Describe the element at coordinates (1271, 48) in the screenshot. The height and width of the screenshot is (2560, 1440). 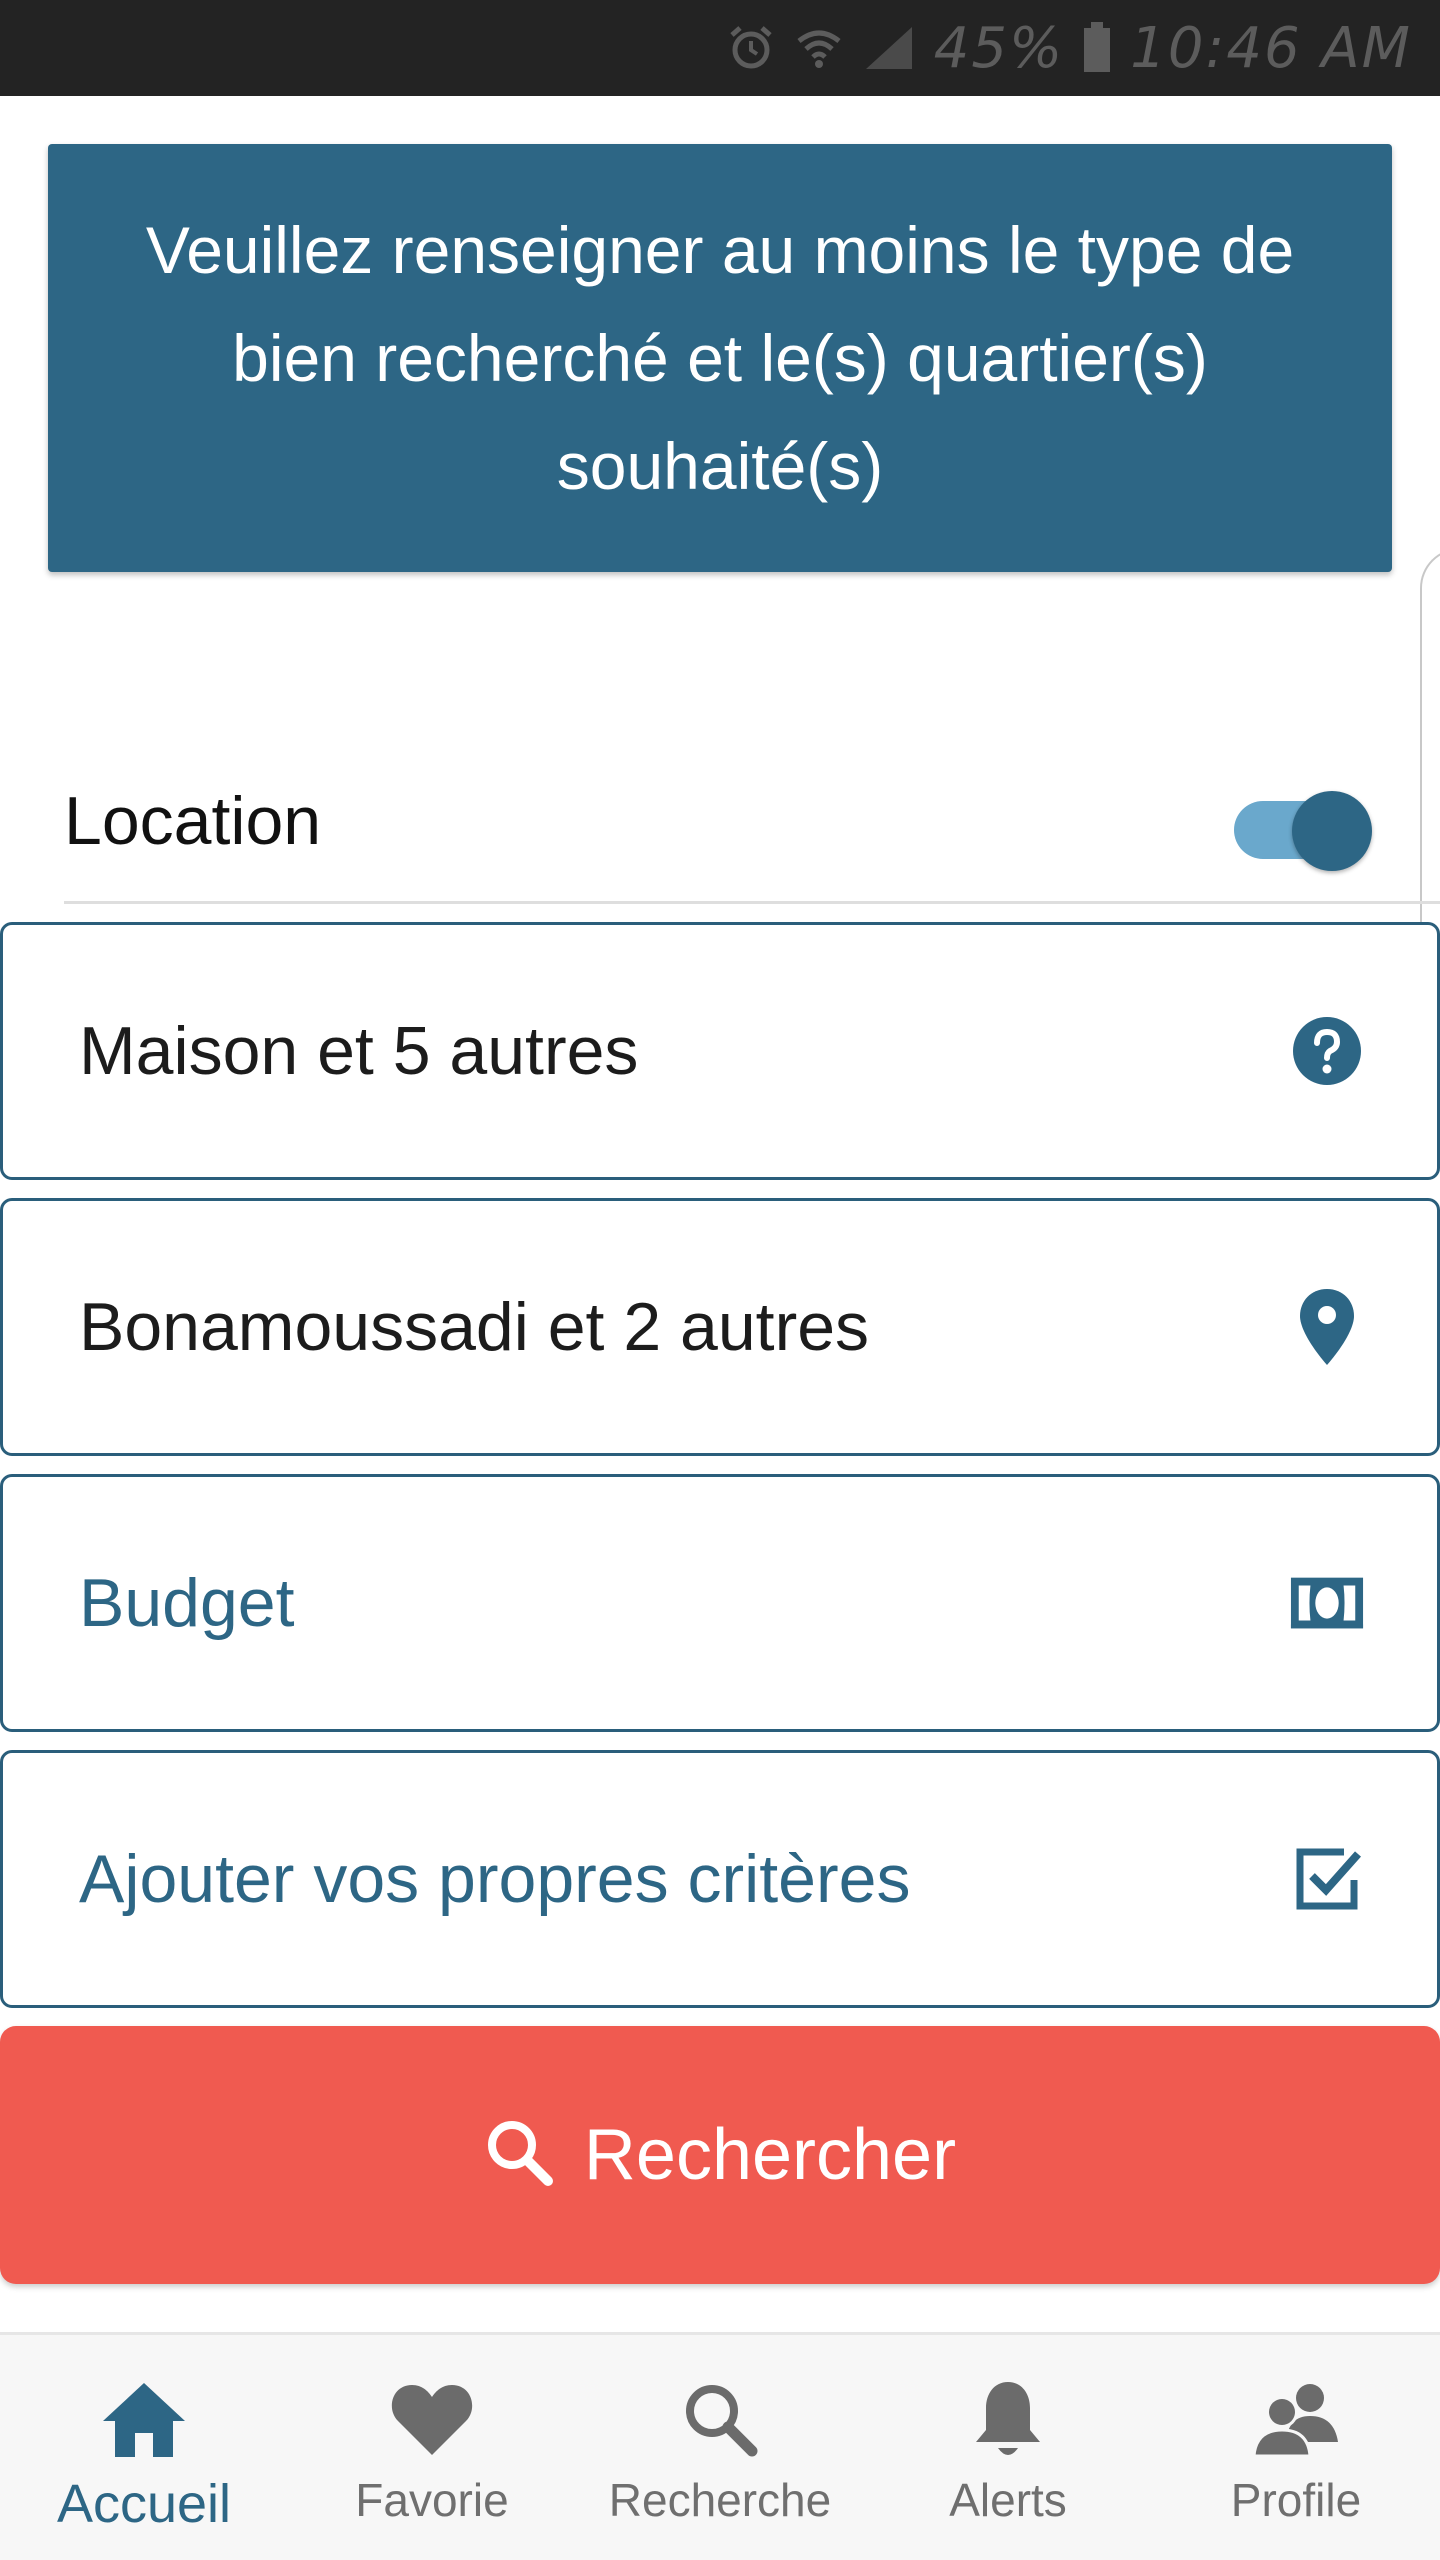
I see `clock: 10:46 AM` at that location.